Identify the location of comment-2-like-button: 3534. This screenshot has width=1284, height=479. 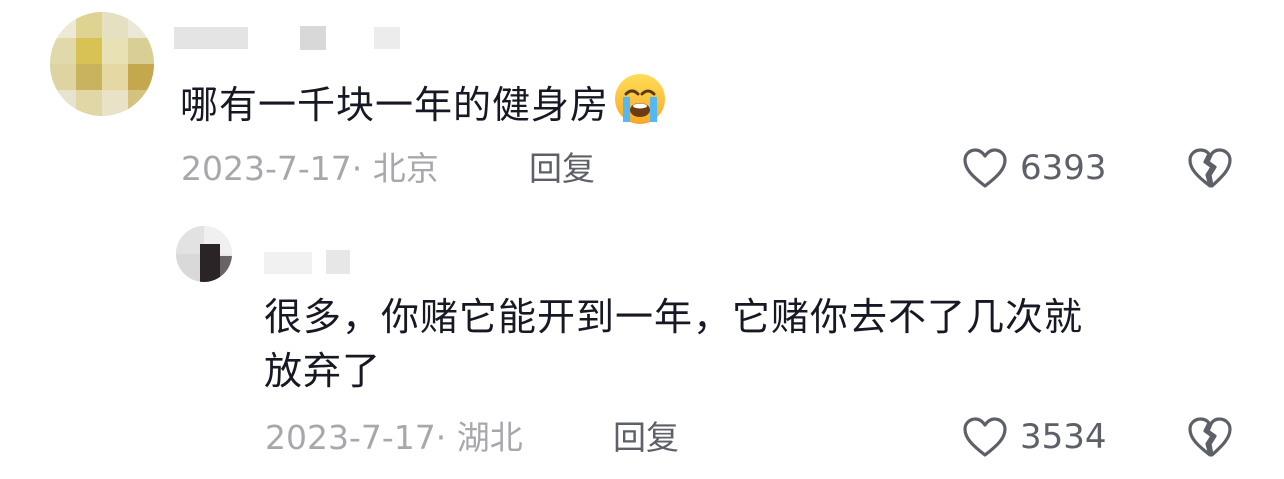
(1034, 437).